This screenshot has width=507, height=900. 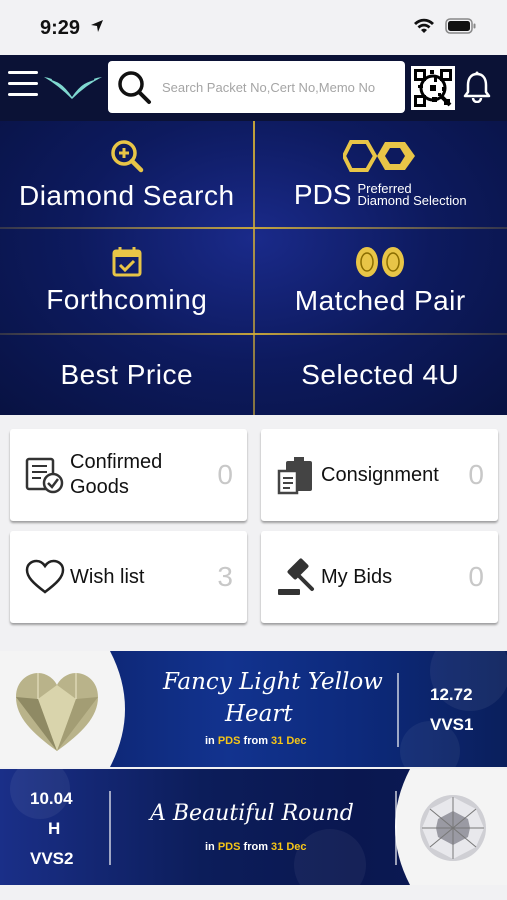 What do you see at coordinates (252, 813) in the screenshot?
I see `banner-title: A Beautiful Round` at bounding box center [252, 813].